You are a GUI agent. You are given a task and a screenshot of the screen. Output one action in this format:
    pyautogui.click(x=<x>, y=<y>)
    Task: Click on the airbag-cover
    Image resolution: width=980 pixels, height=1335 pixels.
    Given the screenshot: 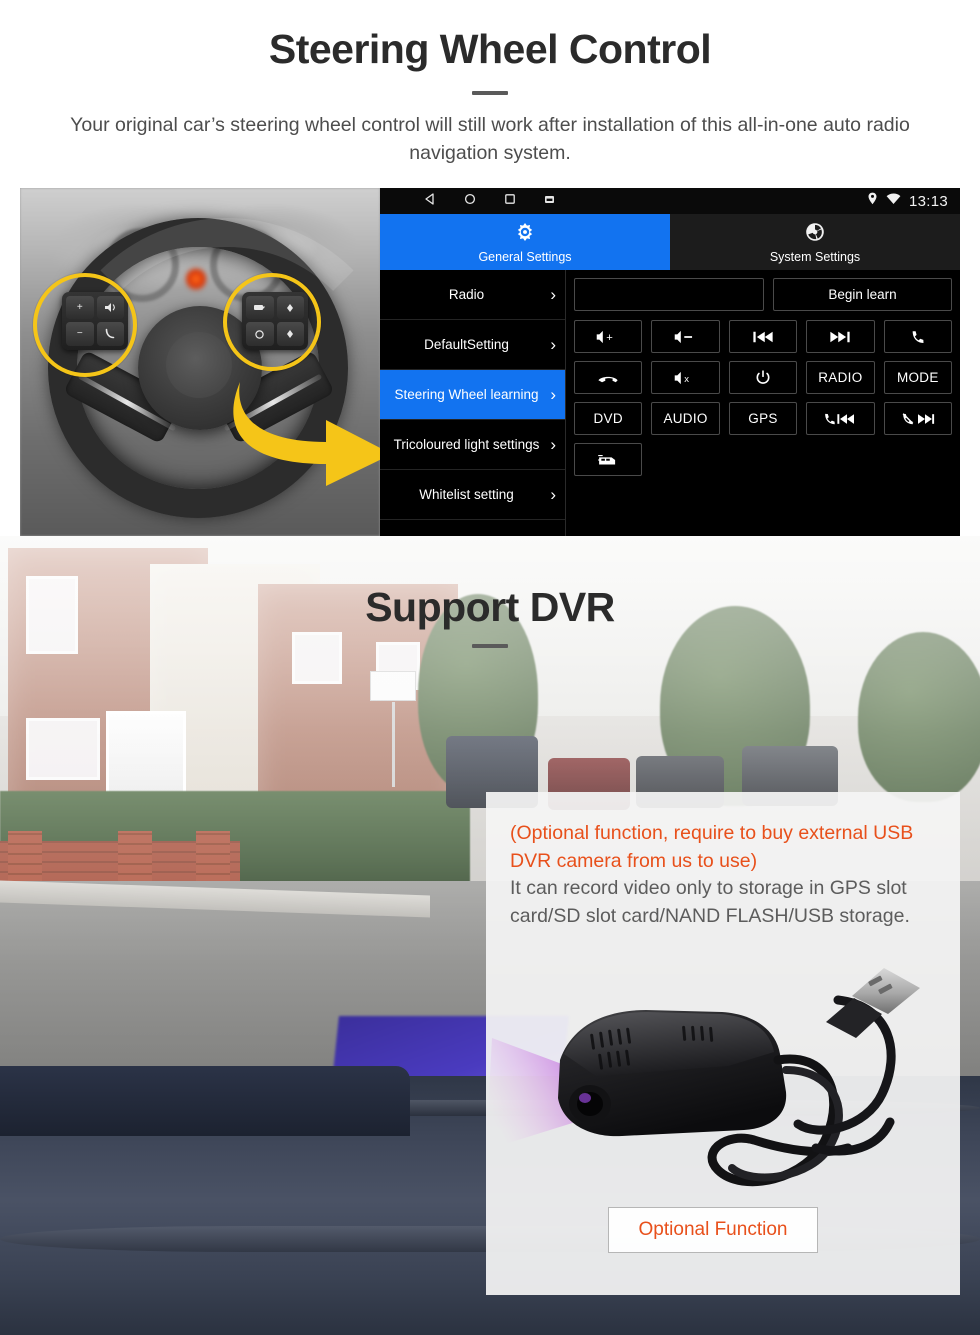 What is the action you would take?
    pyautogui.click(x=199, y=365)
    